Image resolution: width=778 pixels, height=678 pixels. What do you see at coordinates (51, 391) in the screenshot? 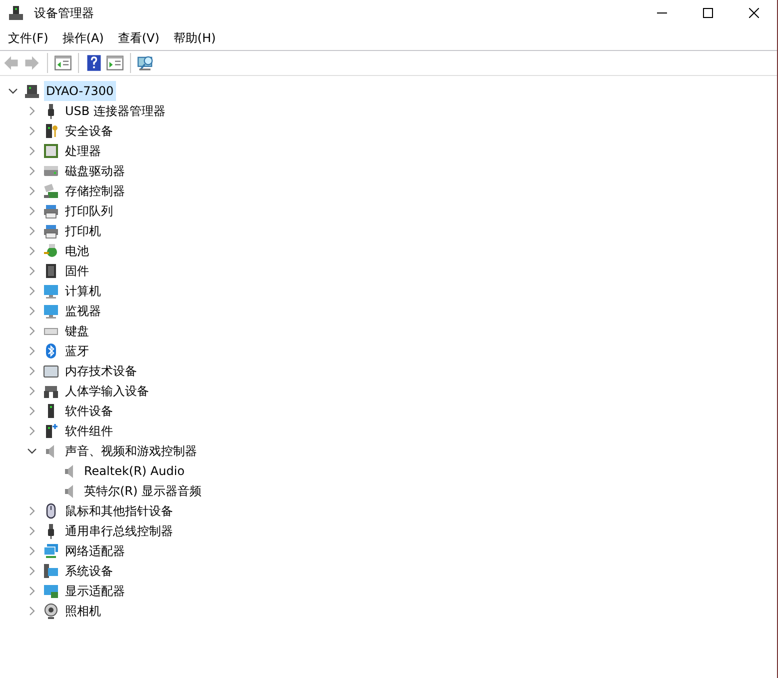
I see `gamepad-keyboard-icon` at bounding box center [51, 391].